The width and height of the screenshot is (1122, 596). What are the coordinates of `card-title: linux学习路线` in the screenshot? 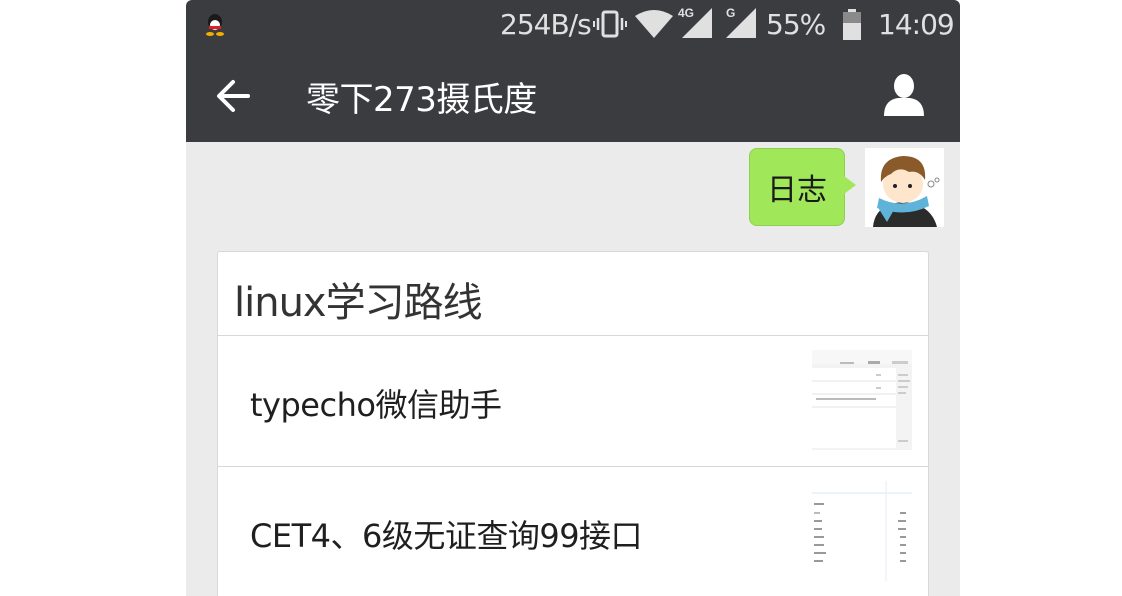 It's located at (358, 299).